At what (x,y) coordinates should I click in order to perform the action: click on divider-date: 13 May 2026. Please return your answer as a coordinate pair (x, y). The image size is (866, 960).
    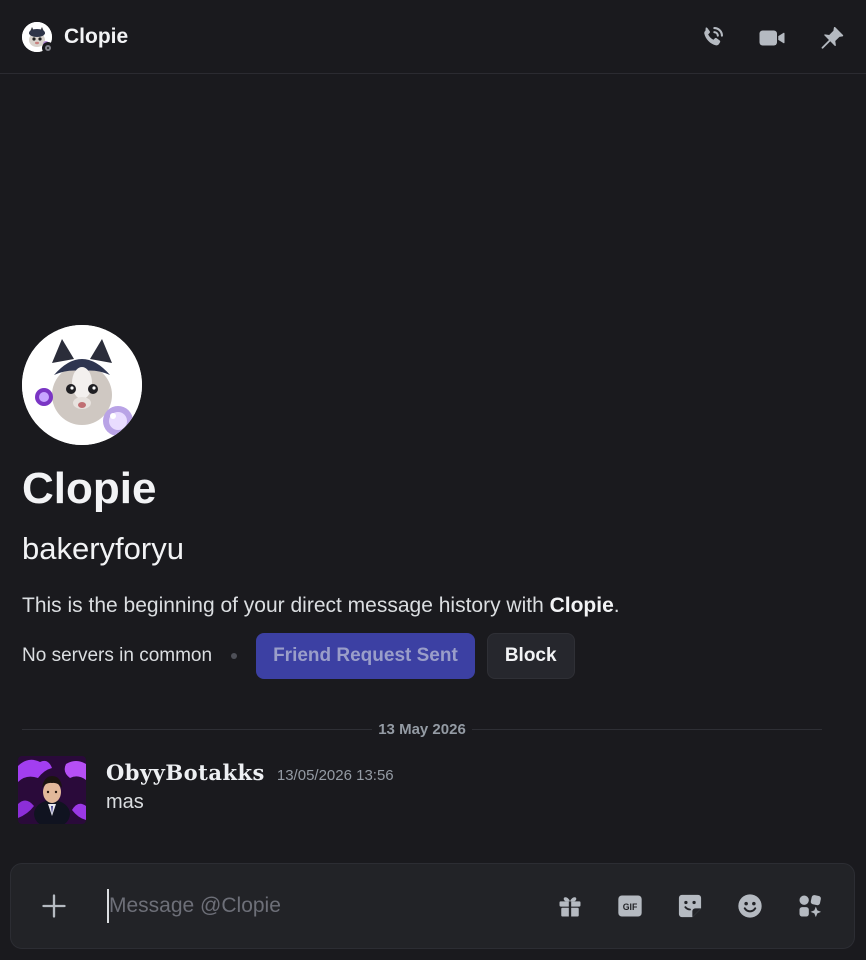
    Looking at the image, I should click on (422, 729).